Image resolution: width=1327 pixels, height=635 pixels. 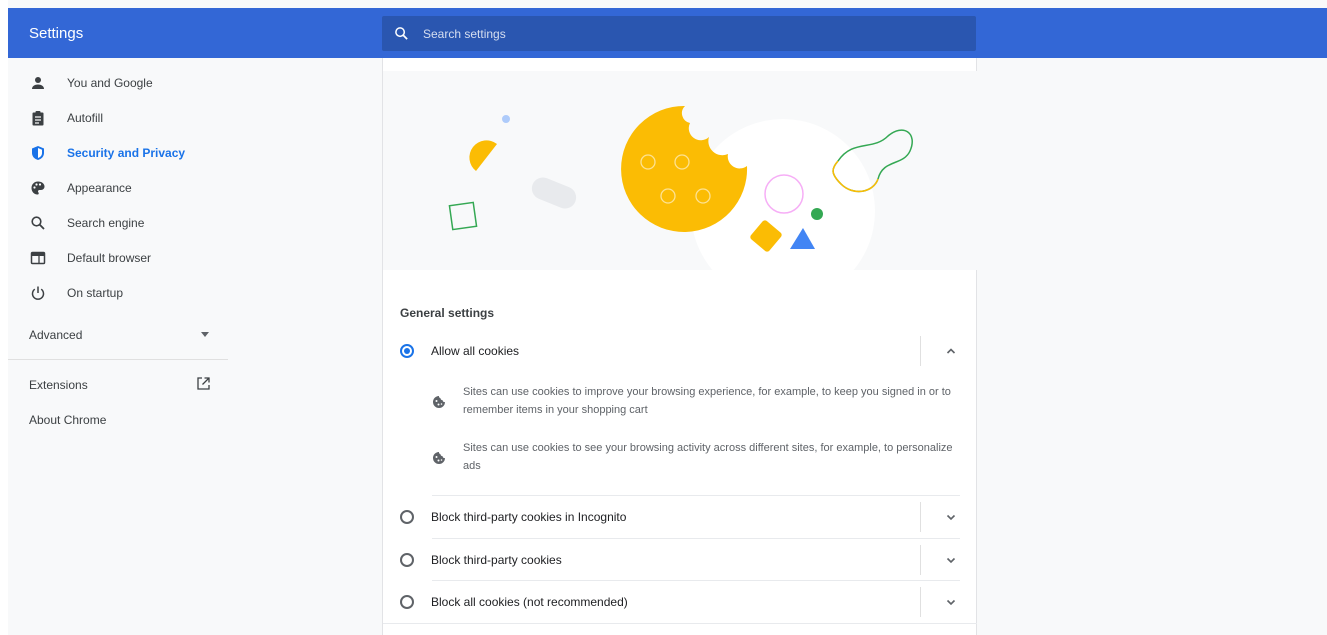 I want to click on sidebar-item-search-engine: Search engine, so click(x=120, y=222).